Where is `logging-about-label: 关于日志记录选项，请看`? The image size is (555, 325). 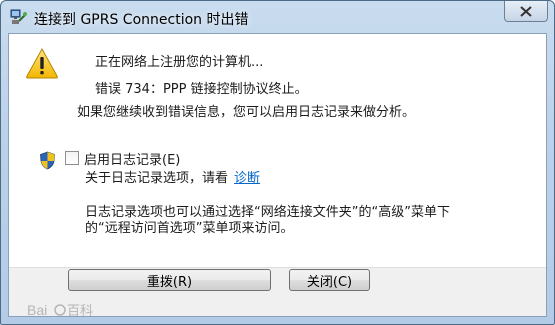 logging-about-label: 关于日志记录选项，请看 is located at coordinates (157, 178).